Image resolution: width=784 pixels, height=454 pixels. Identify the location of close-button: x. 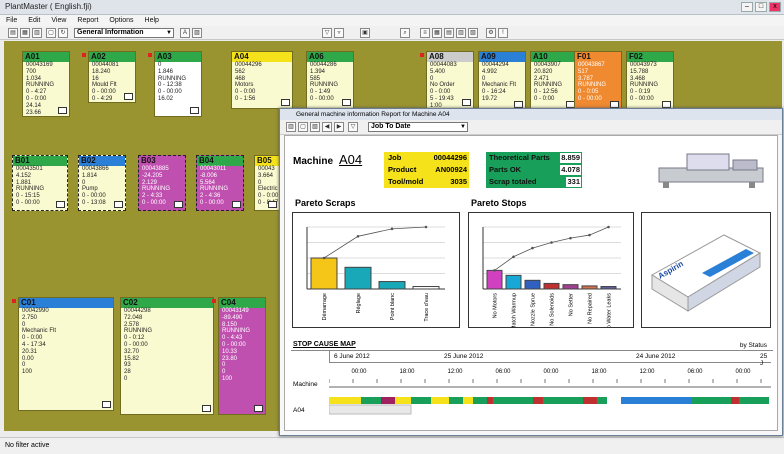
(775, 7).